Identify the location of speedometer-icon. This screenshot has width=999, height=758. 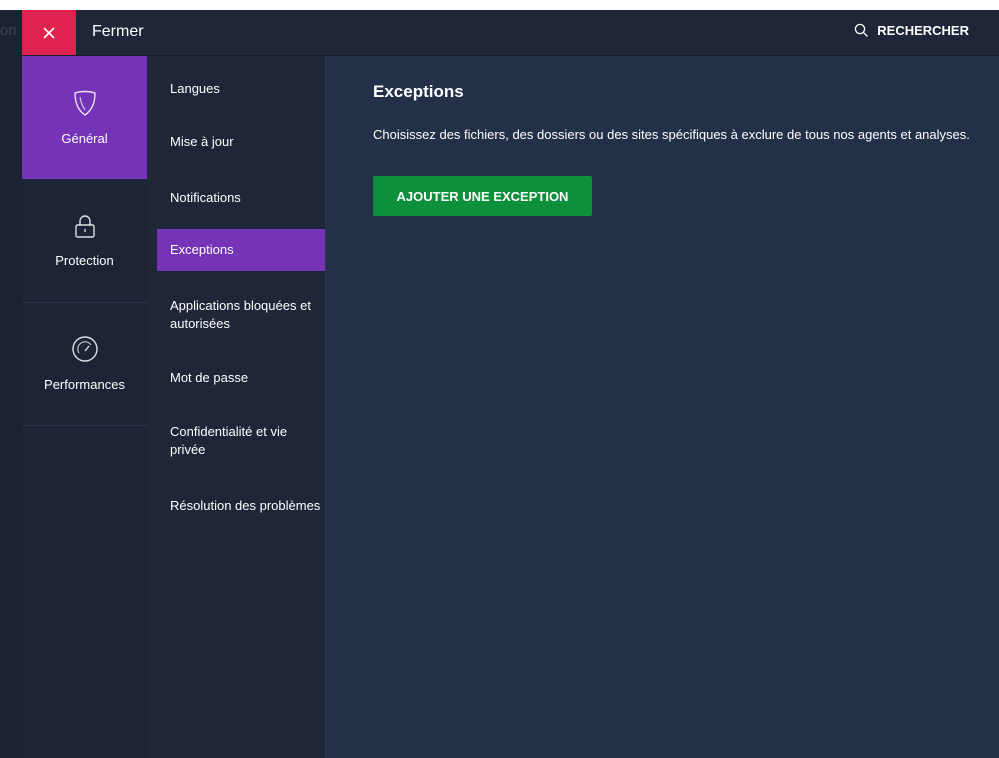
(84, 349).